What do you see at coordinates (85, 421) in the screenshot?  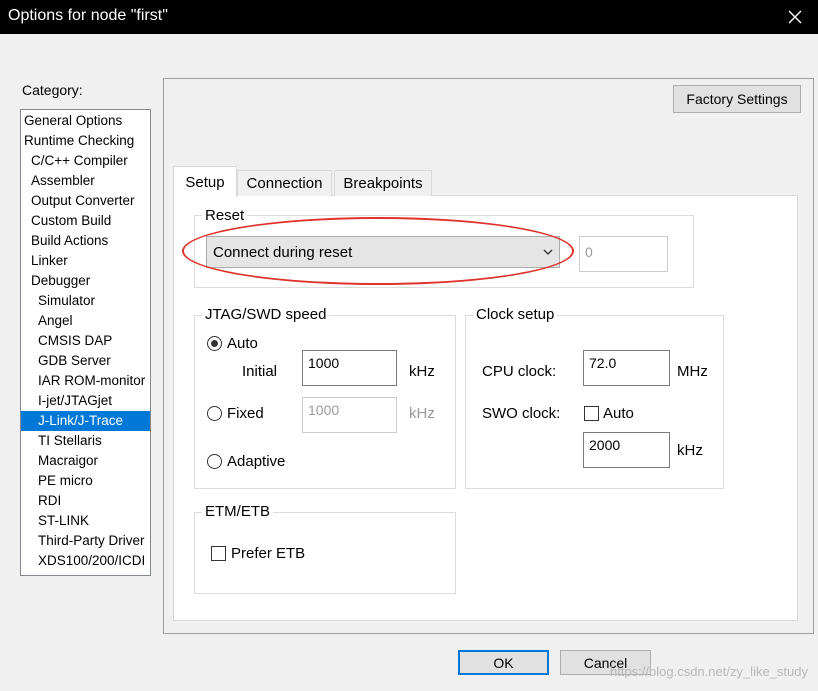 I see `category-item: J-Link/J-Trace` at bounding box center [85, 421].